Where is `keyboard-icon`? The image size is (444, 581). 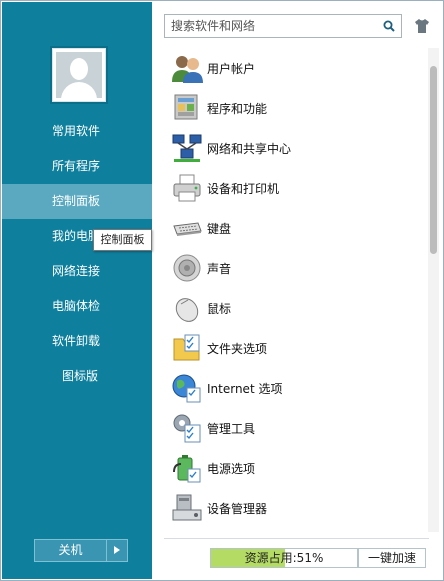
keyboard-icon is located at coordinates (187, 228).